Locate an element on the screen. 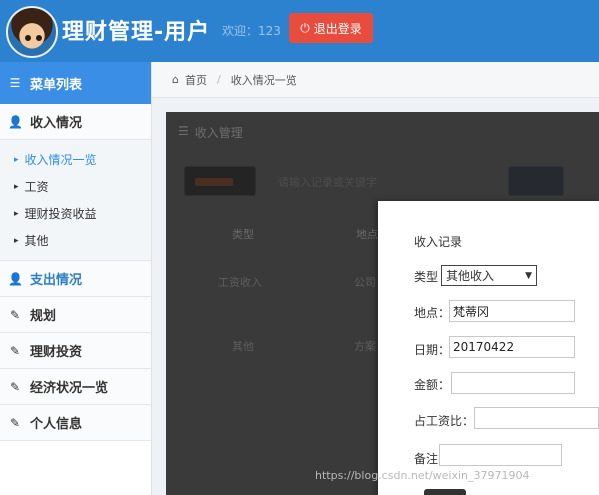 The image size is (599, 495). date-label: 日期： is located at coordinates (432, 350).